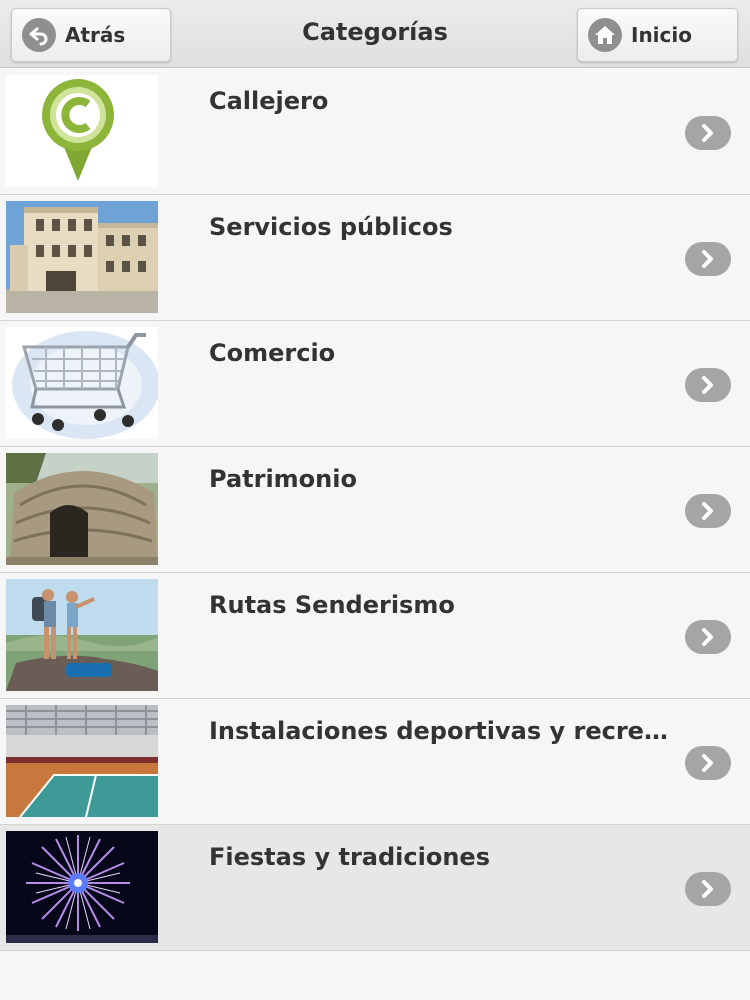 The height and width of the screenshot is (1000, 750). I want to click on building-photo, so click(82, 257).